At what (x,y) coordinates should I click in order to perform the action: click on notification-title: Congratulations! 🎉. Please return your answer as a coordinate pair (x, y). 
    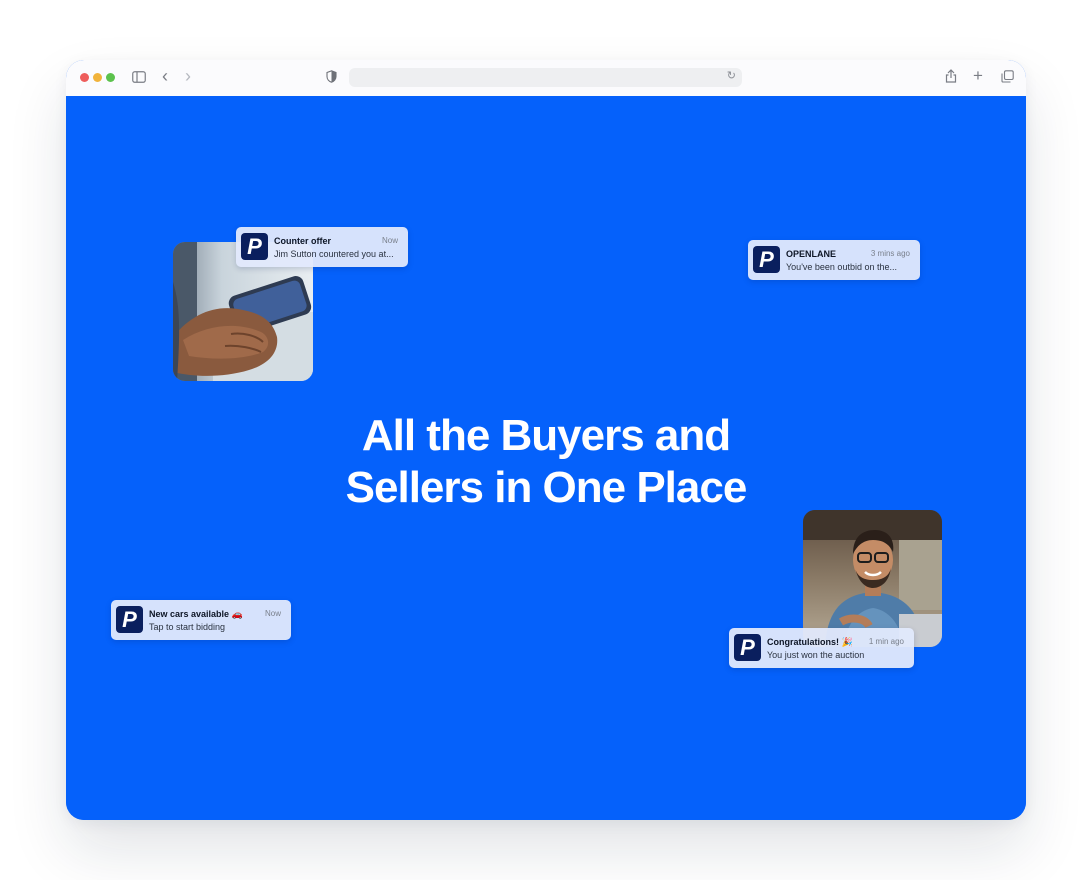
    Looking at the image, I should click on (810, 642).